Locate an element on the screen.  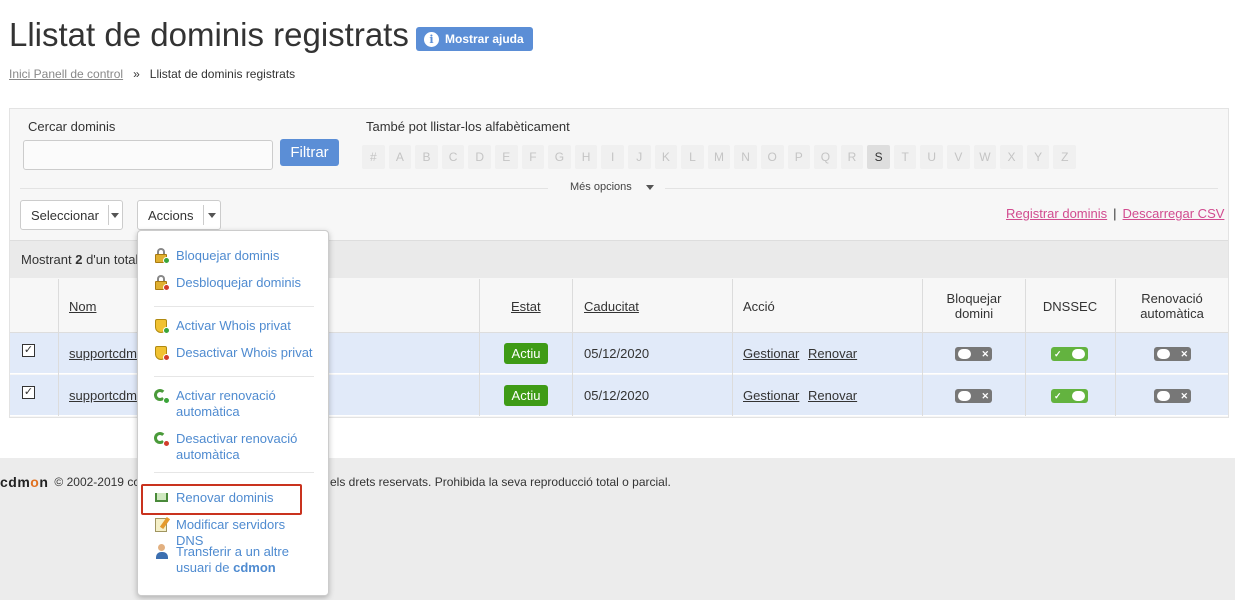
search-input is located at coordinates (148, 155).